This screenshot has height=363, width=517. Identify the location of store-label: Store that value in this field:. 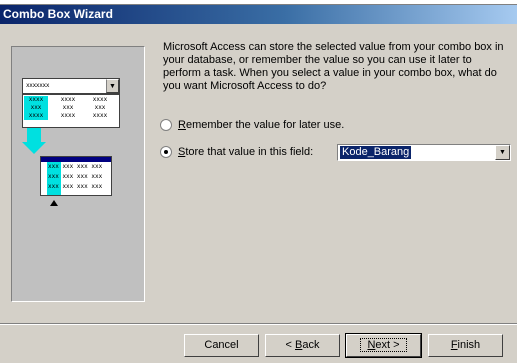
(245, 152).